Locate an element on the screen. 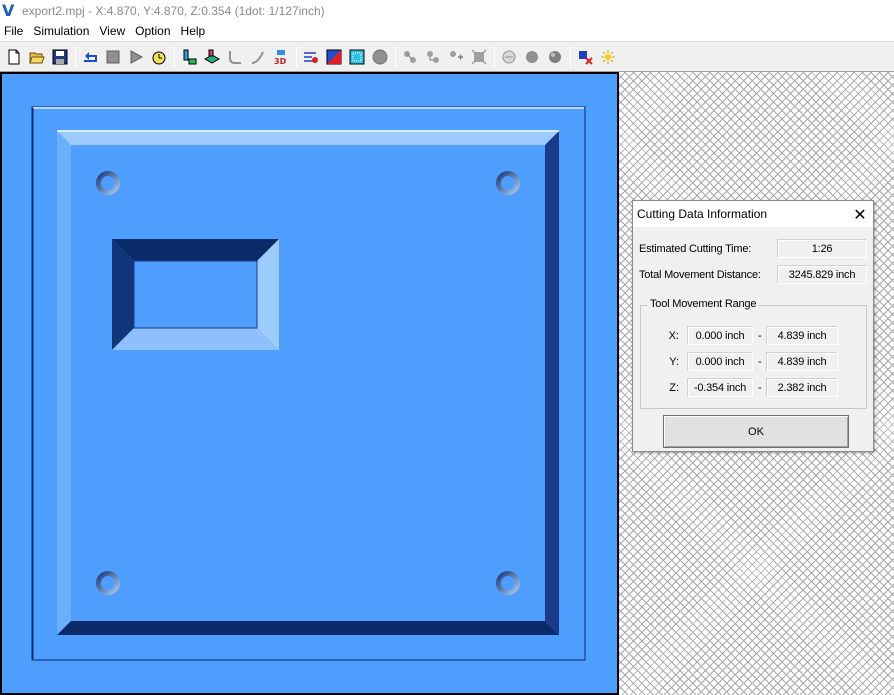 Image resolution: width=894 pixels, height=695 pixels. light-icon is located at coordinates (608, 56).